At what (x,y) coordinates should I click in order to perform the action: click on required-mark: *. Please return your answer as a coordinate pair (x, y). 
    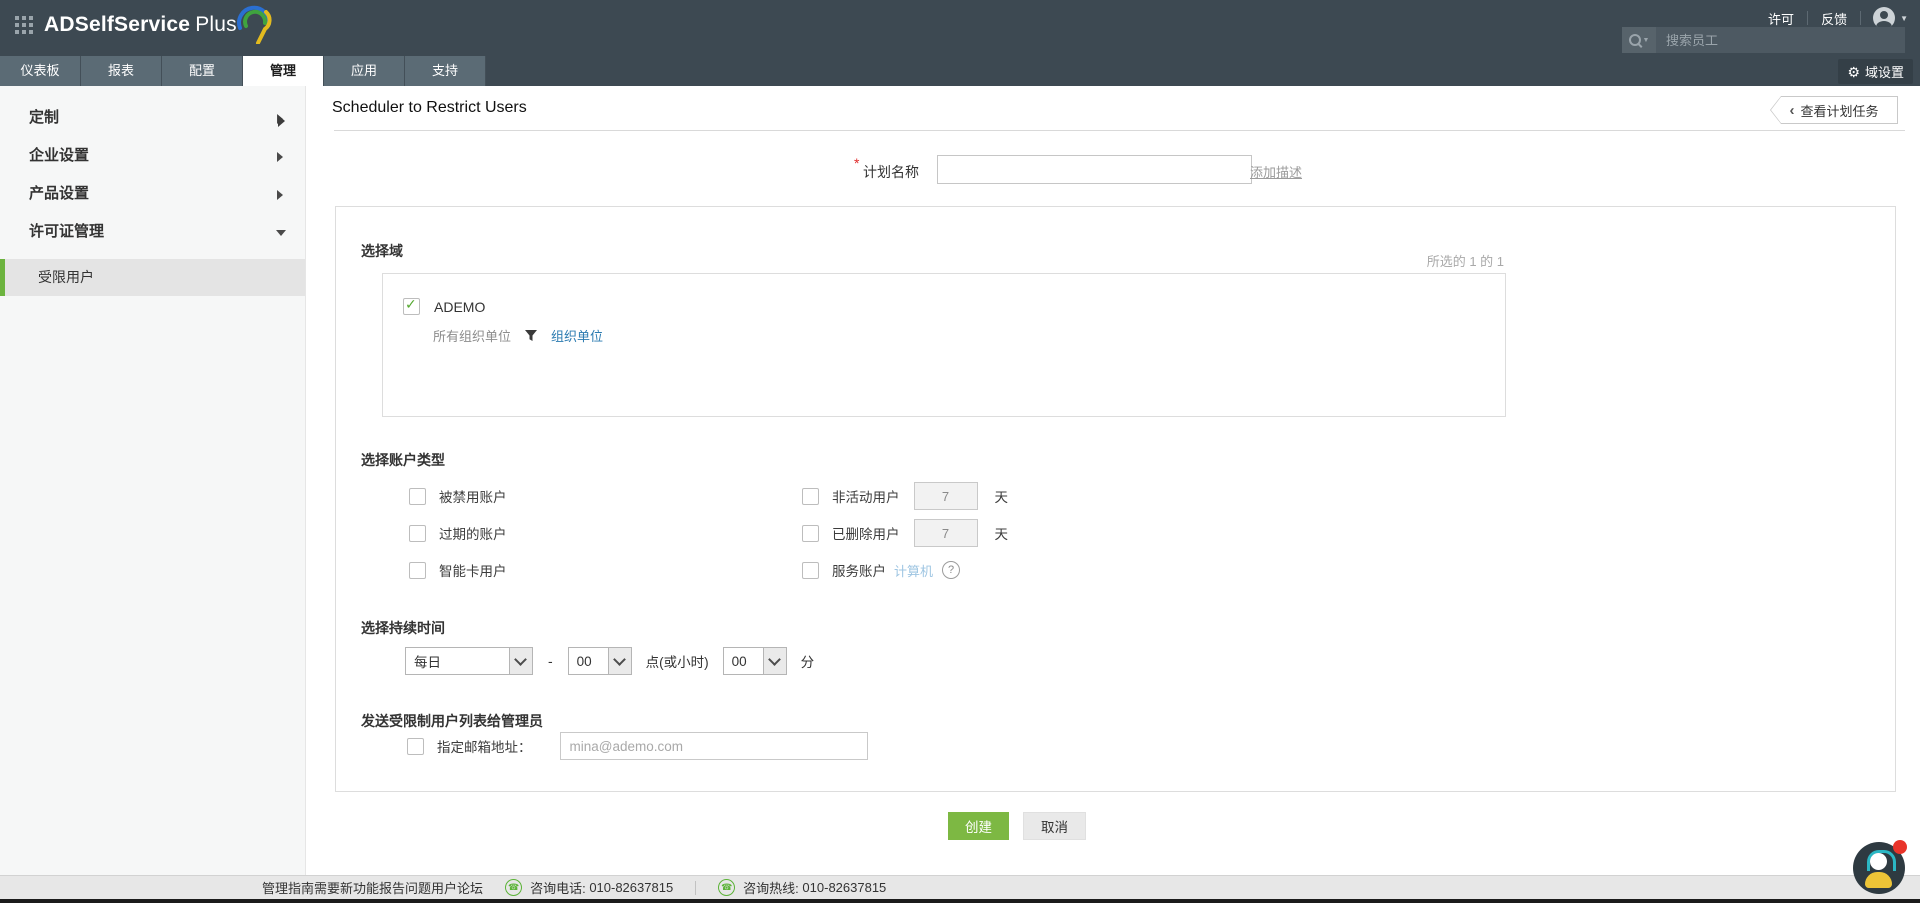
    Looking at the image, I should click on (857, 163).